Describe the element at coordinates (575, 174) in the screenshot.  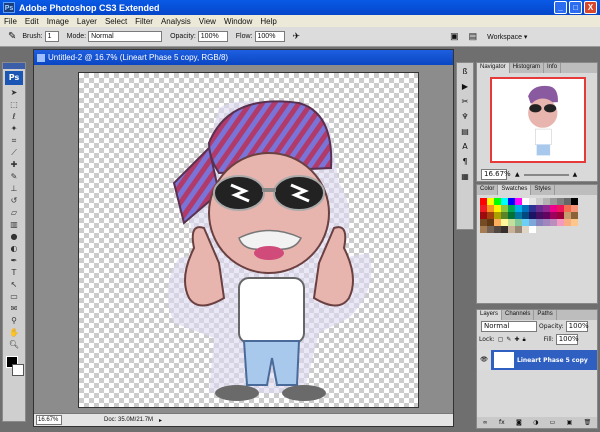
I see `zoom-in-icon: ▲` at that location.